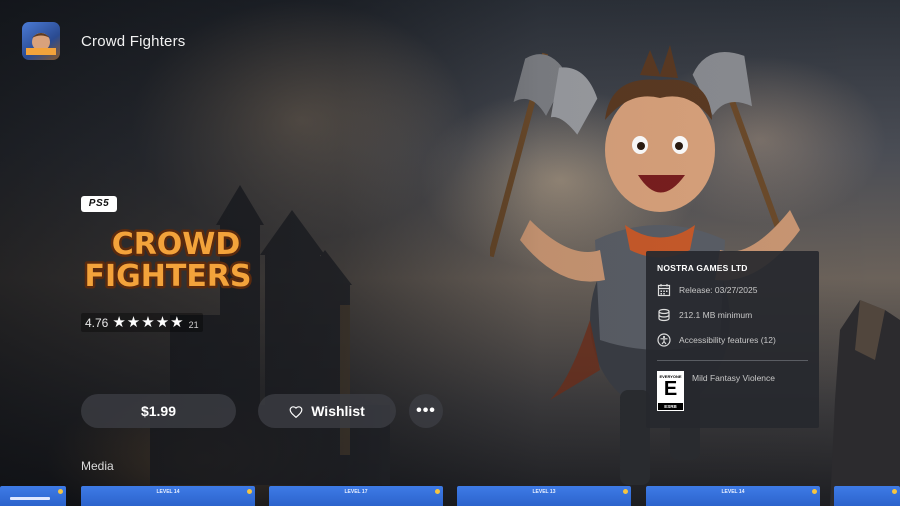 This screenshot has width=900, height=506. What do you see at coordinates (664, 315) in the screenshot?
I see `storage-icon` at bounding box center [664, 315].